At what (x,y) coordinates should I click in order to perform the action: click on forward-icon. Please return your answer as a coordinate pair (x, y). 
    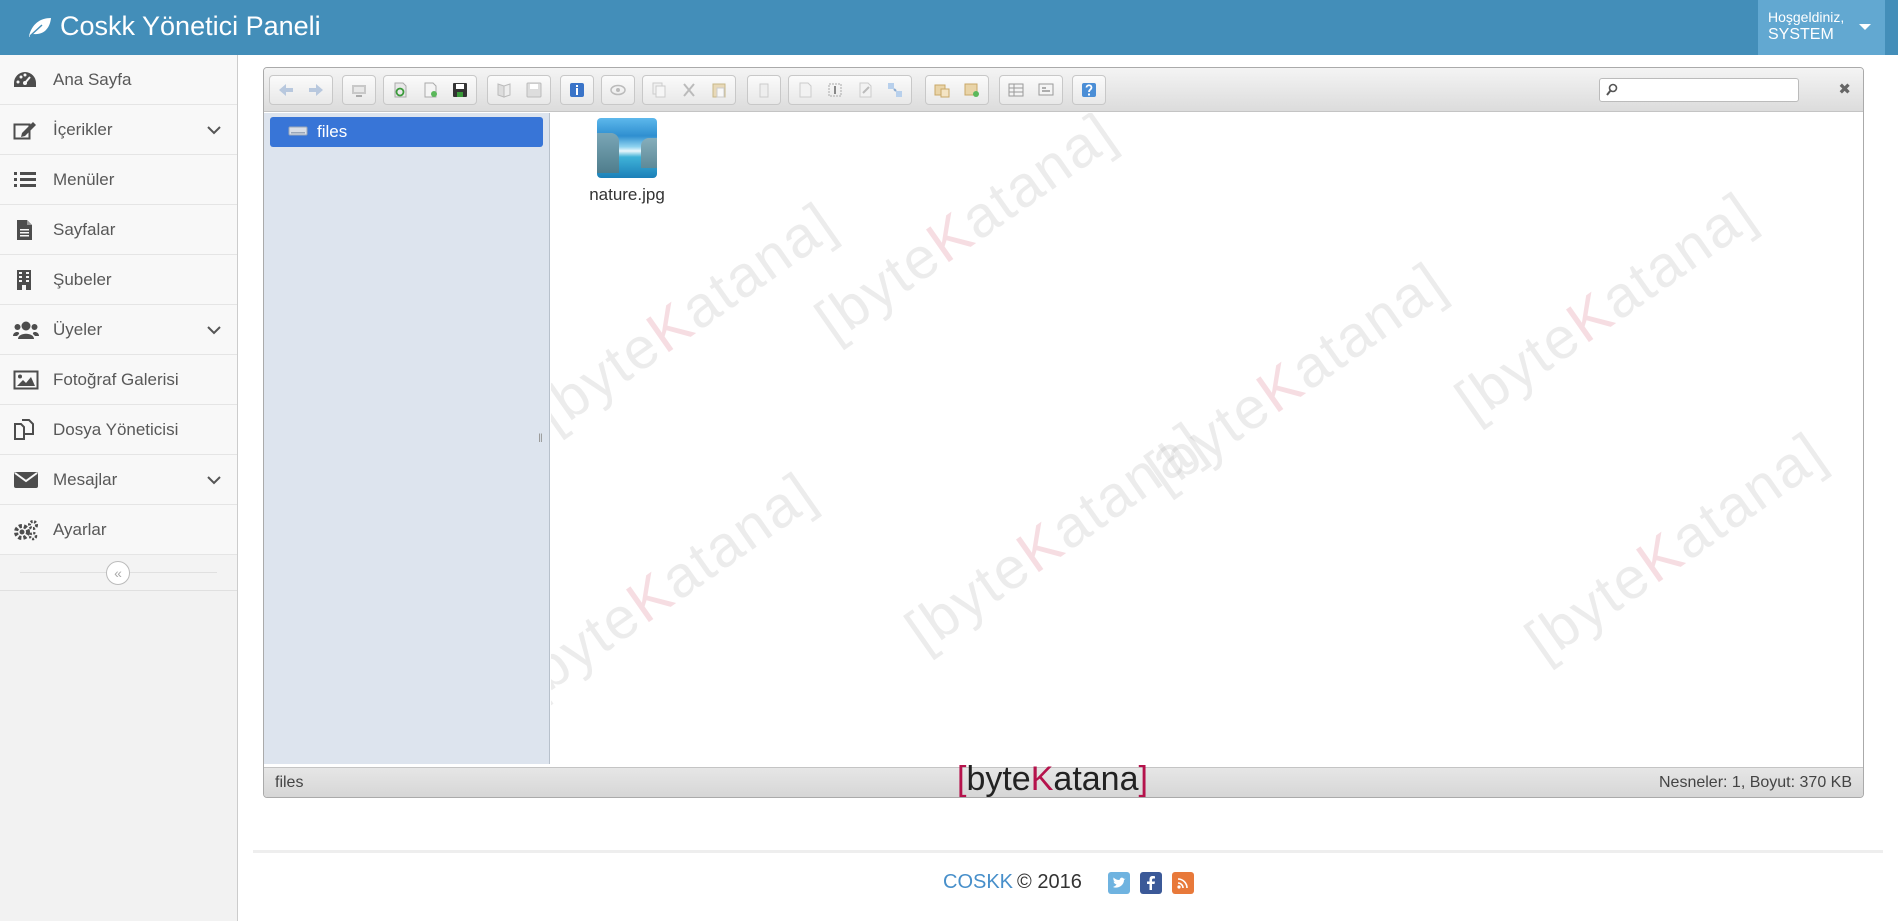
    Looking at the image, I should click on (316, 90).